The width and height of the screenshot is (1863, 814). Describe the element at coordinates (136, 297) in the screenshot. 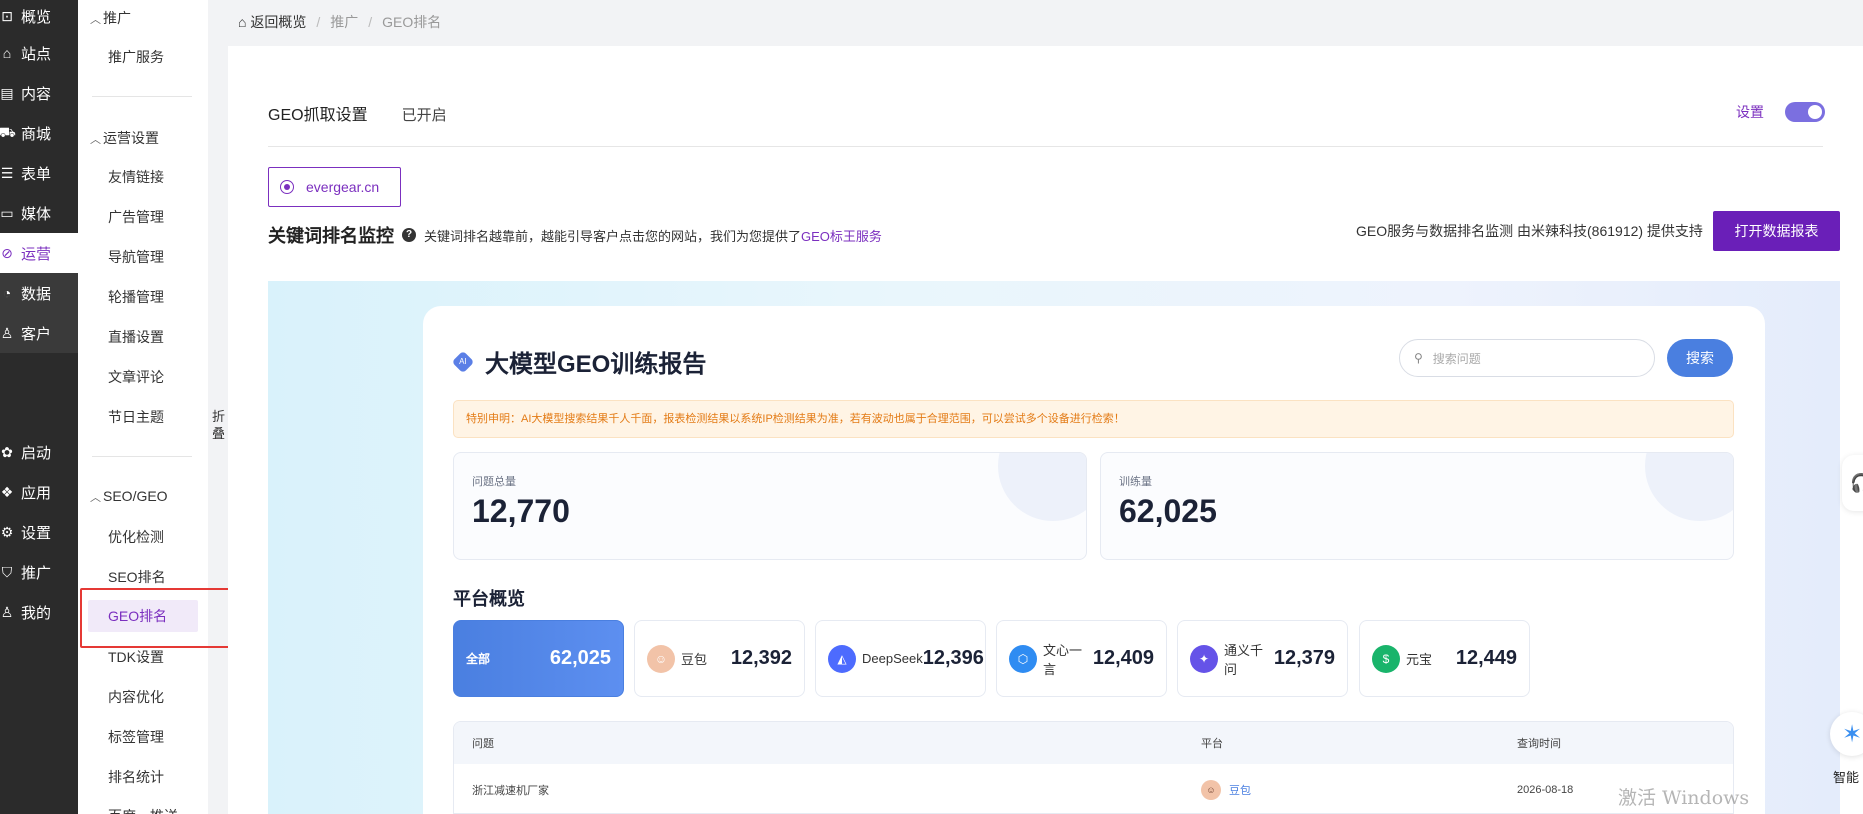

I see `subnav-item-carousel: 轮播管理` at that location.